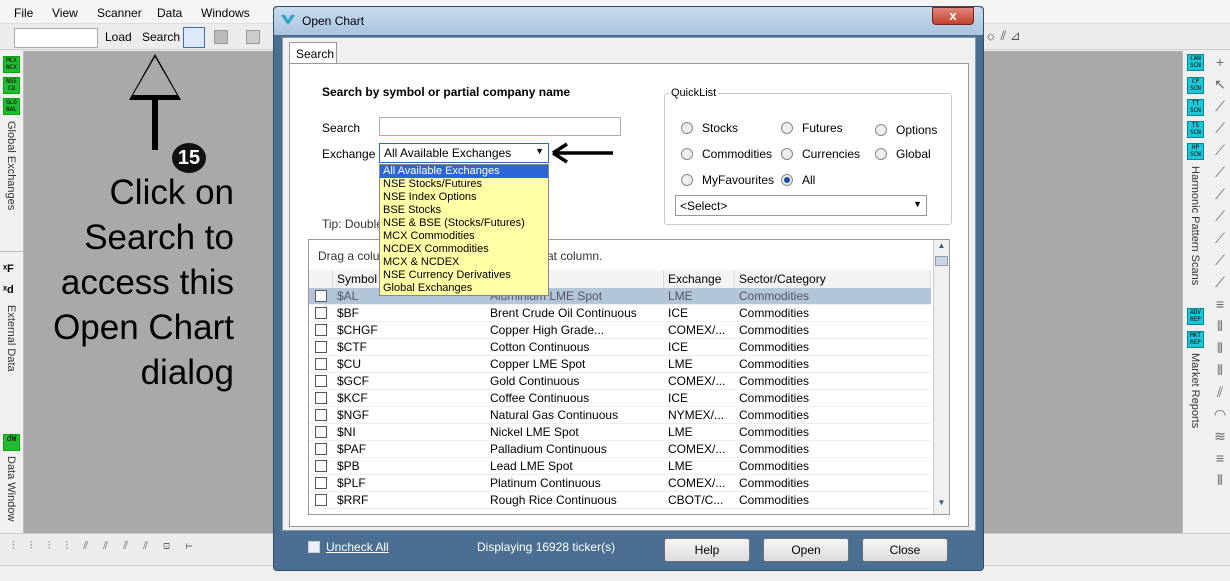  I want to click on radio-global-label: Global, so click(913, 154).